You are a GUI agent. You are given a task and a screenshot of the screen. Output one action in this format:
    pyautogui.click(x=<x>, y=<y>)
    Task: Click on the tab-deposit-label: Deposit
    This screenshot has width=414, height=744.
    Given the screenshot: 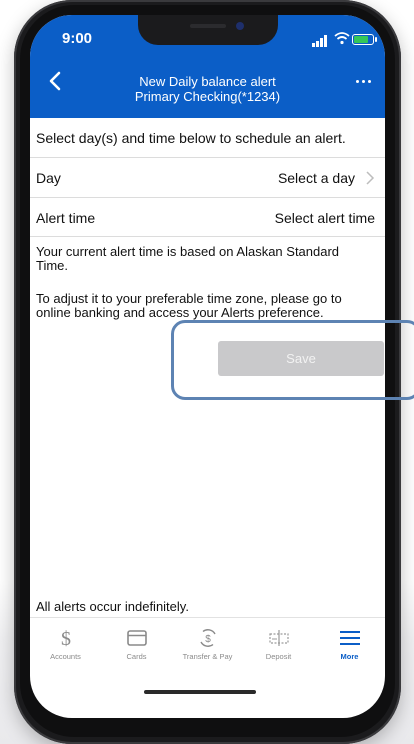 What is the action you would take?
    pyautogui.click(x=278, y=656)
    